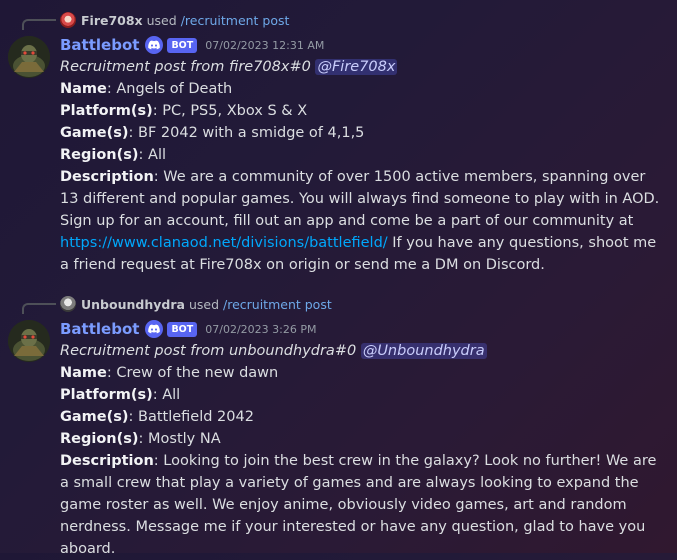  What do you see at coordinates (264, 45) in the screenshot?
I see `message-timestamp: 07/02/2023 12:31 AM` at bounding box center [264, 45].